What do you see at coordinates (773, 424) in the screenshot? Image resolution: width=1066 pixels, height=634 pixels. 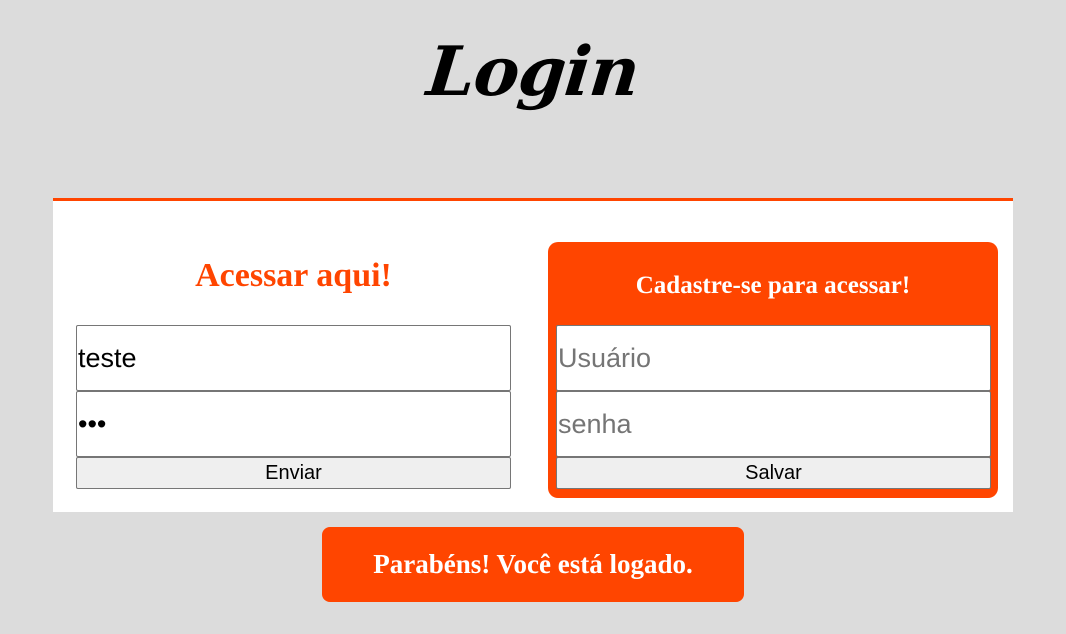 I see `signup-password-input` at bounding box center [773, 424].